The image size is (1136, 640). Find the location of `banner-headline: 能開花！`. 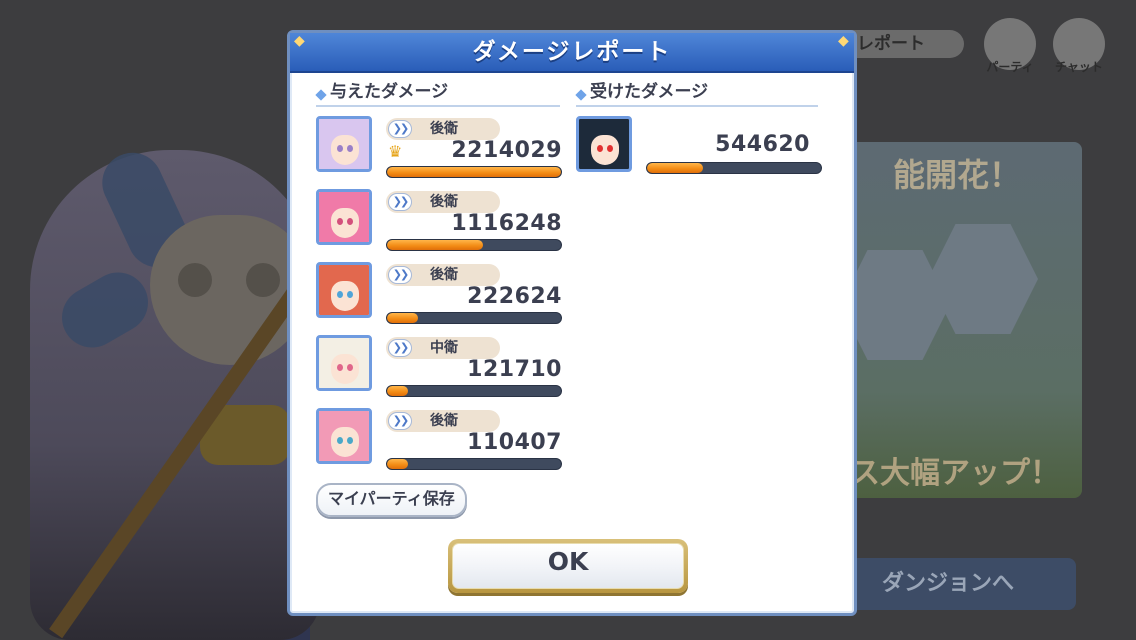

banner-headline: 能開花！ is located at coordinates (956, 175).